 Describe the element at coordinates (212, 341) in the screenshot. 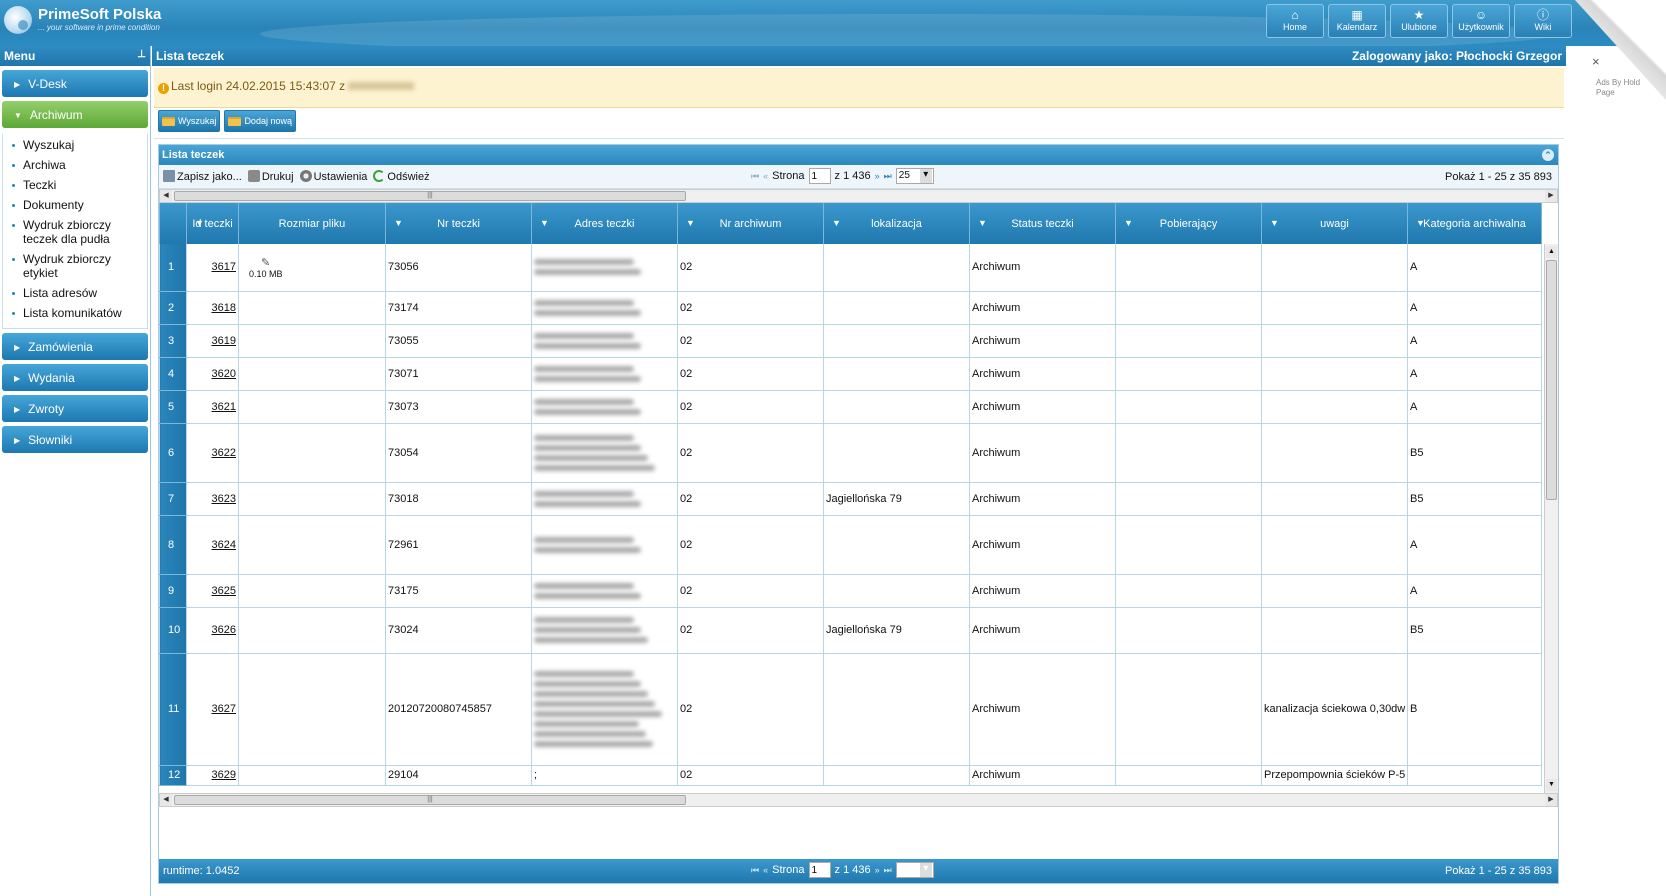

I see `folder-id-link: 3619` at that location.